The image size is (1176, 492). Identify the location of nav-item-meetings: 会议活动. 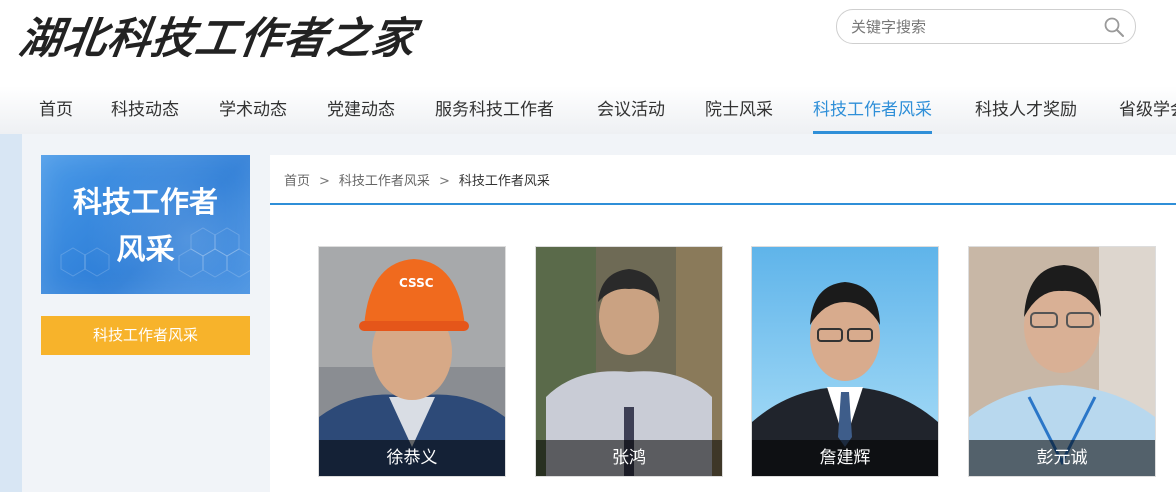
(631, 110).